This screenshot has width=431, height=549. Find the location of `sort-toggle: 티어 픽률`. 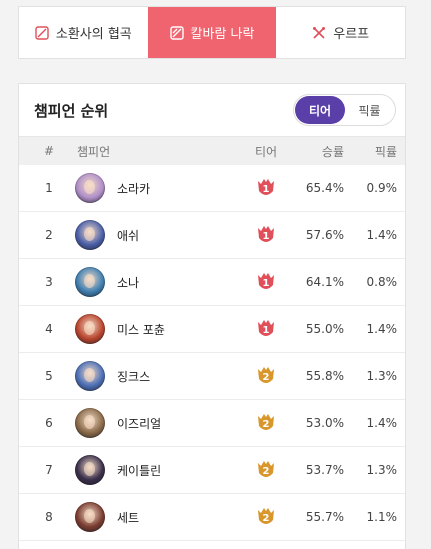

sort-toggle: 티어 픽률 is located at coordinates (344, 110).